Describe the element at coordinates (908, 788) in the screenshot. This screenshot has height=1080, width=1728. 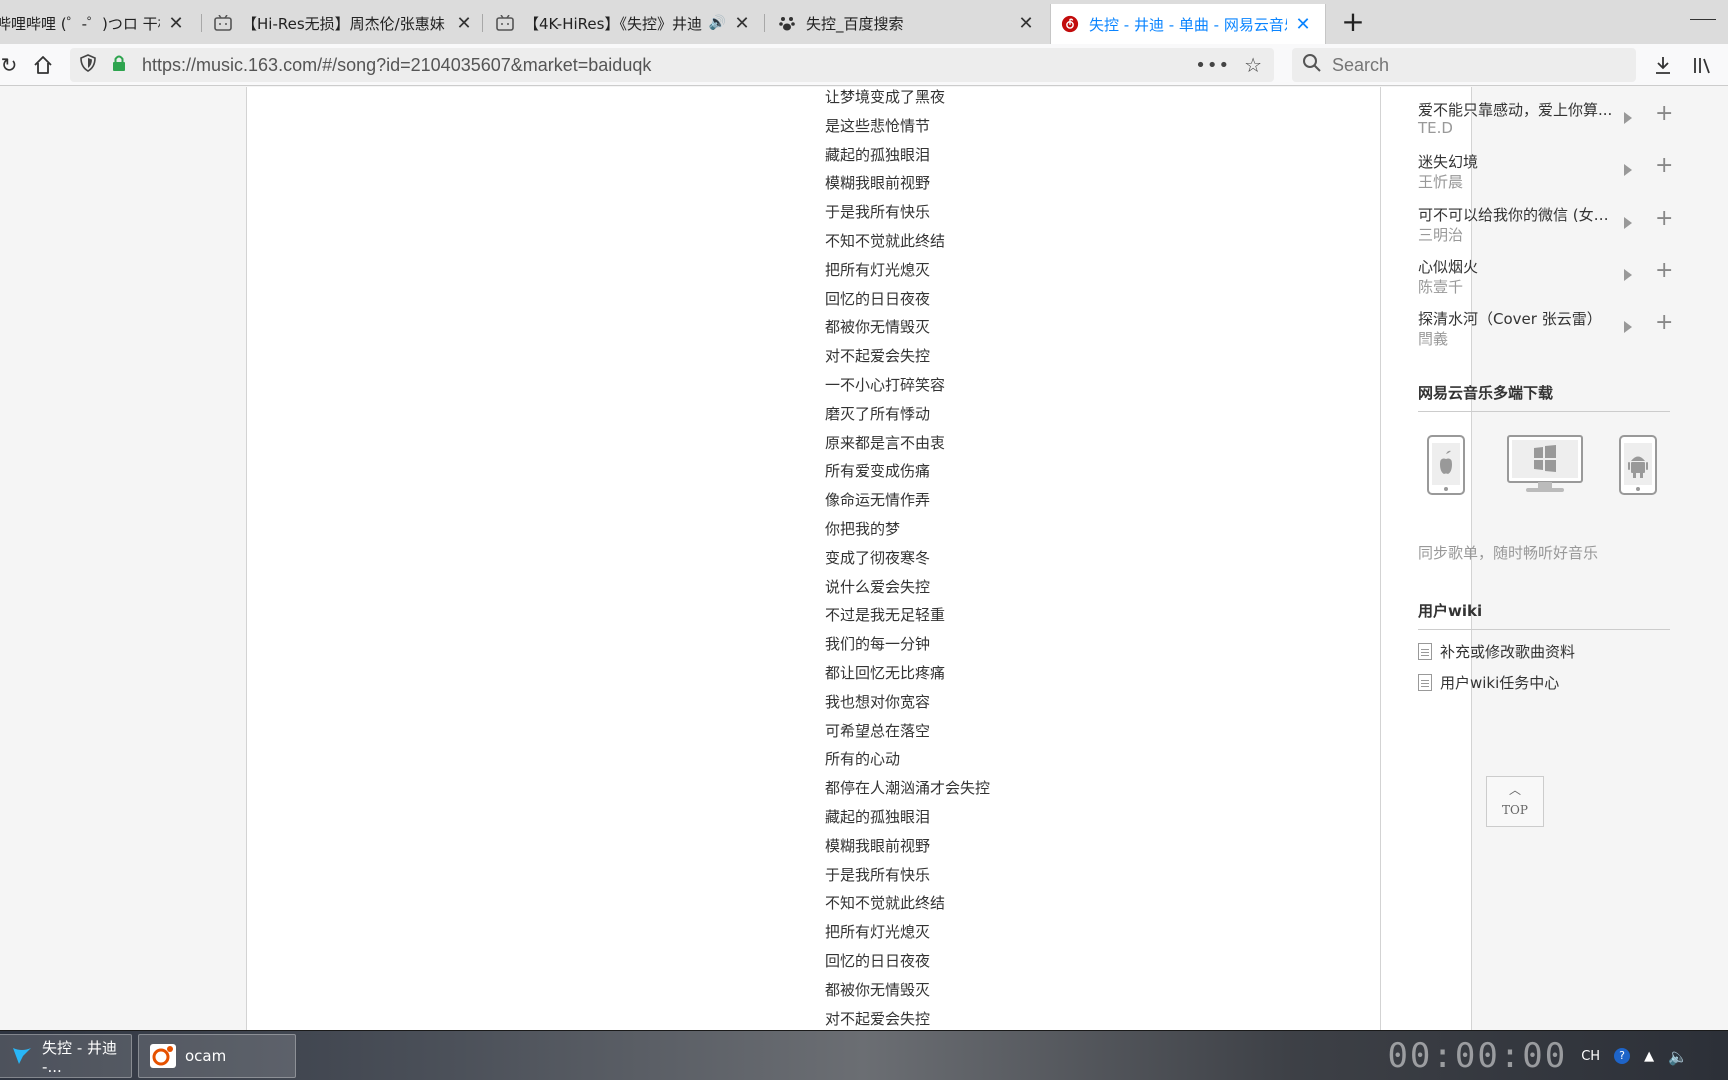
I see `lyric-line: 都停在人潮汹涌才会失控` at that location.